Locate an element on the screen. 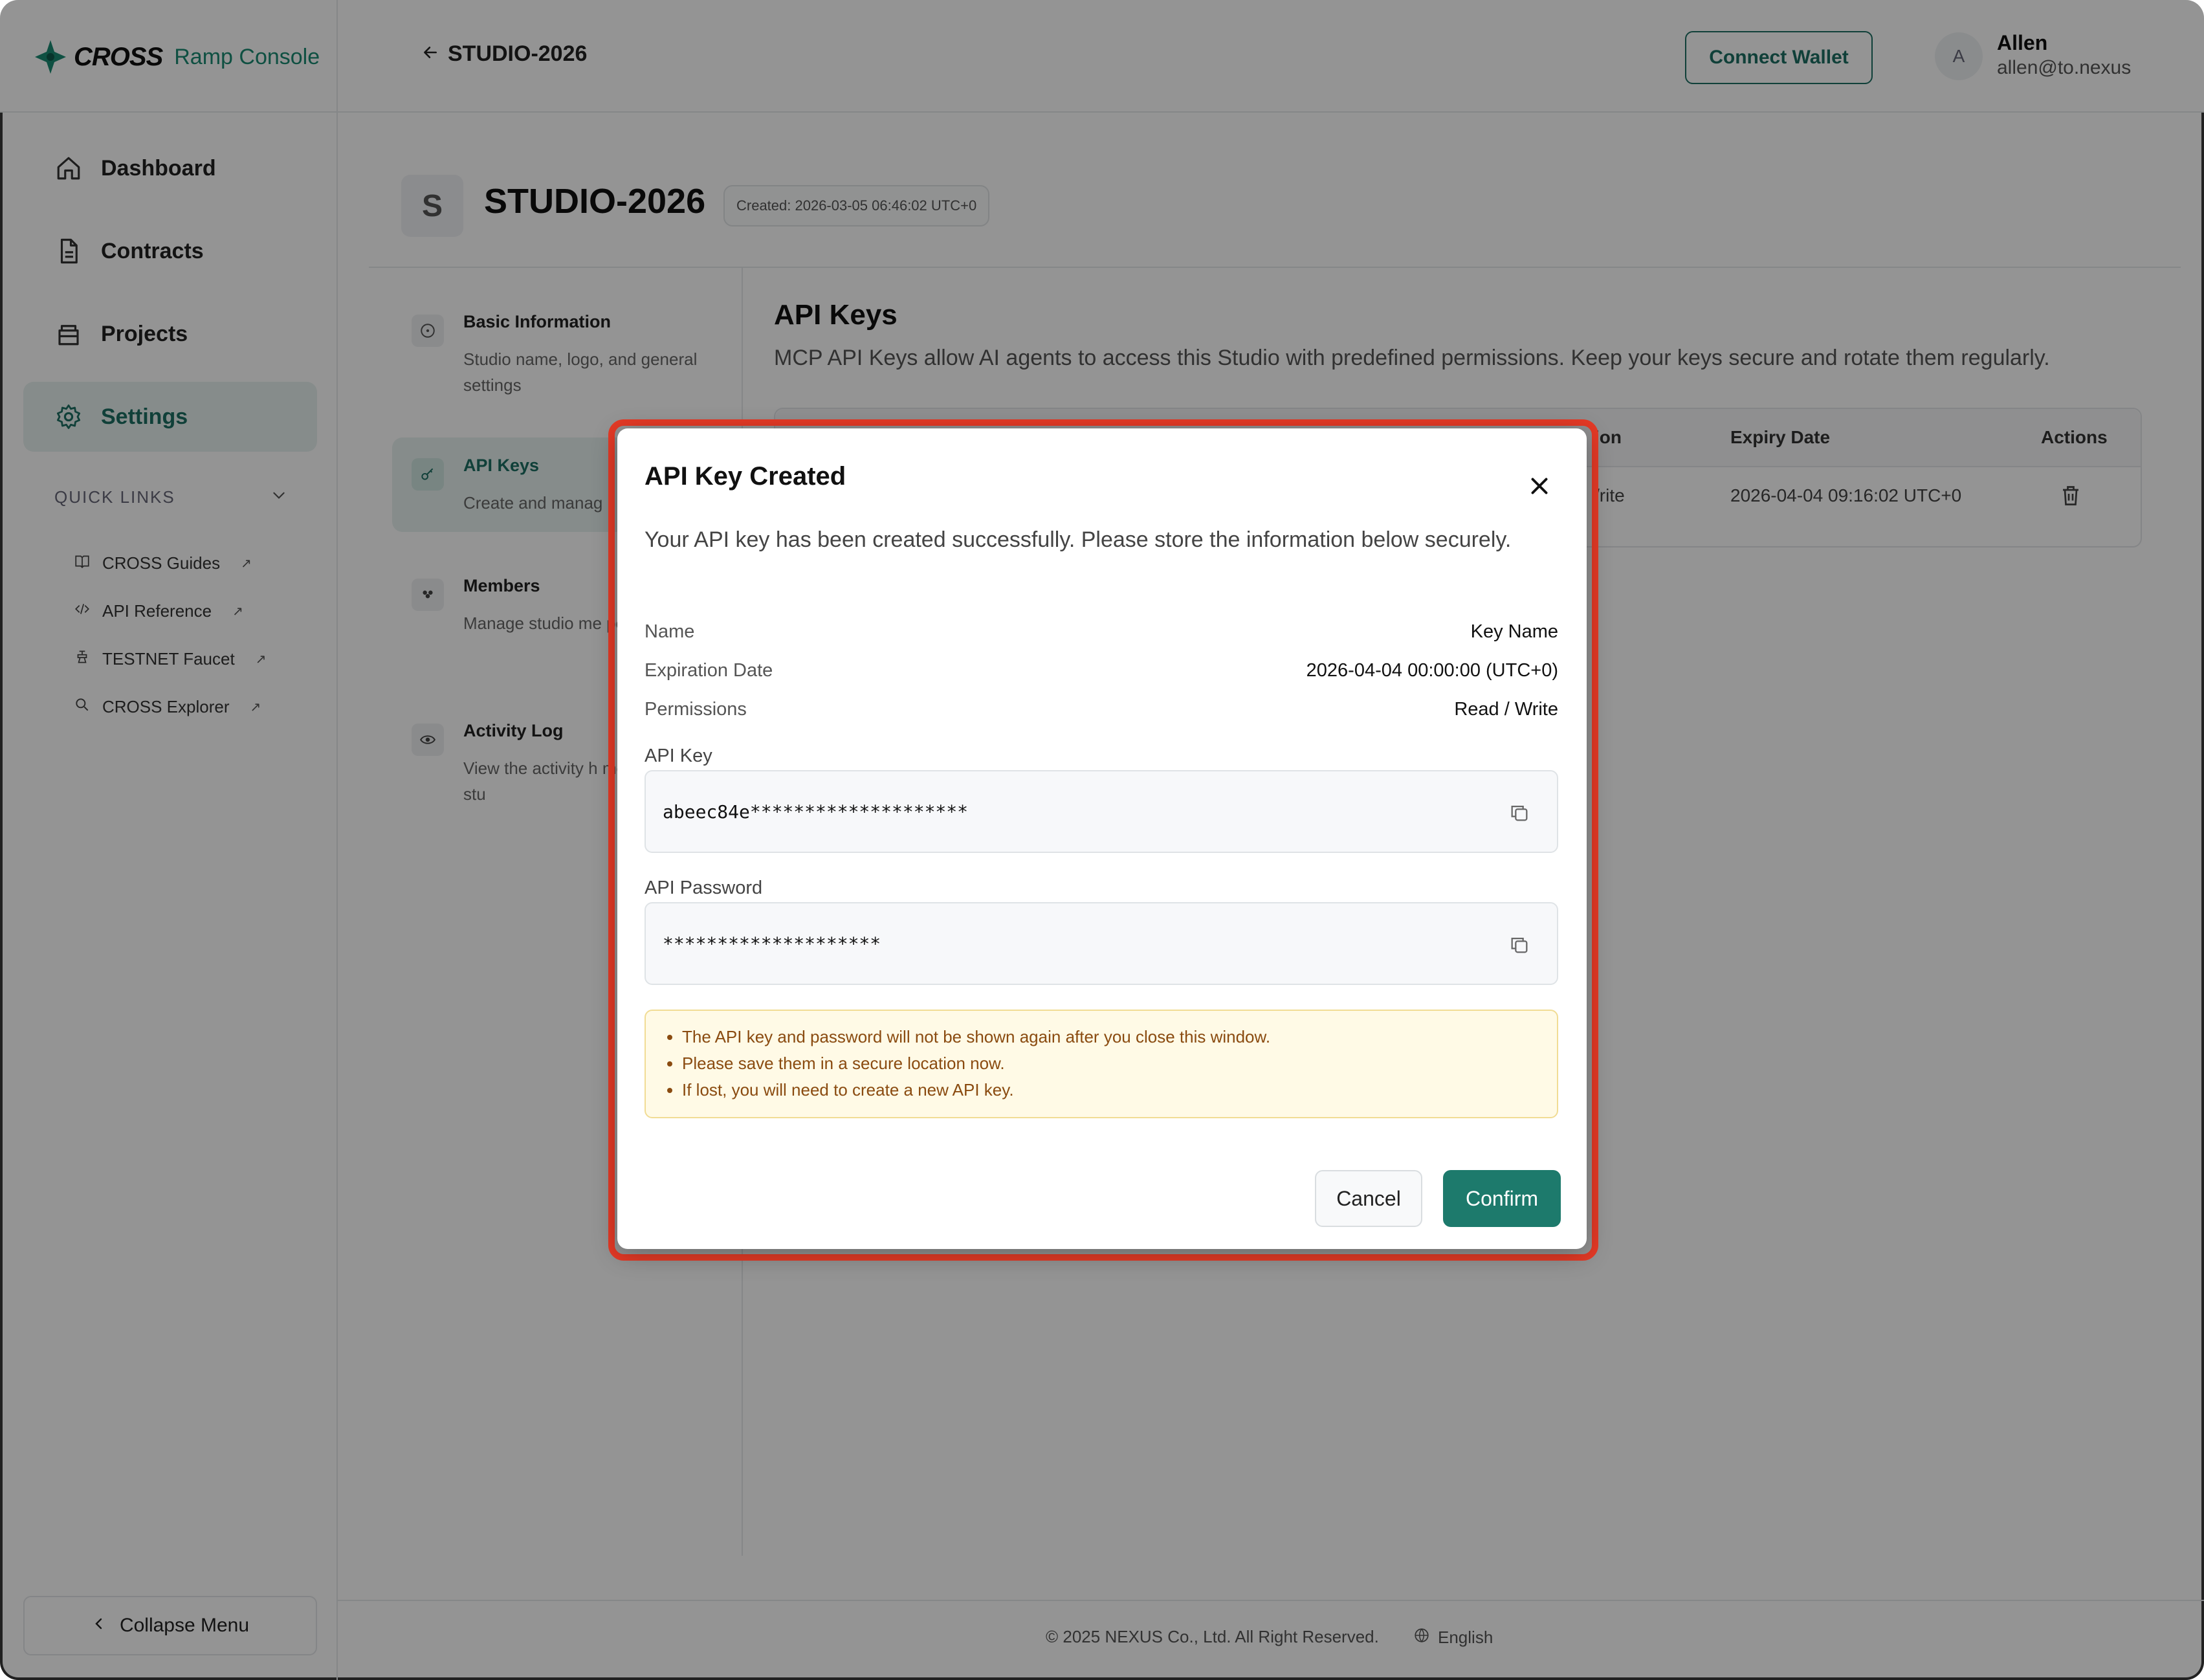 The width and height of the screenshot is (2204, 1680). cancel-button: Cancel is located at coordinates (1368, 1198).